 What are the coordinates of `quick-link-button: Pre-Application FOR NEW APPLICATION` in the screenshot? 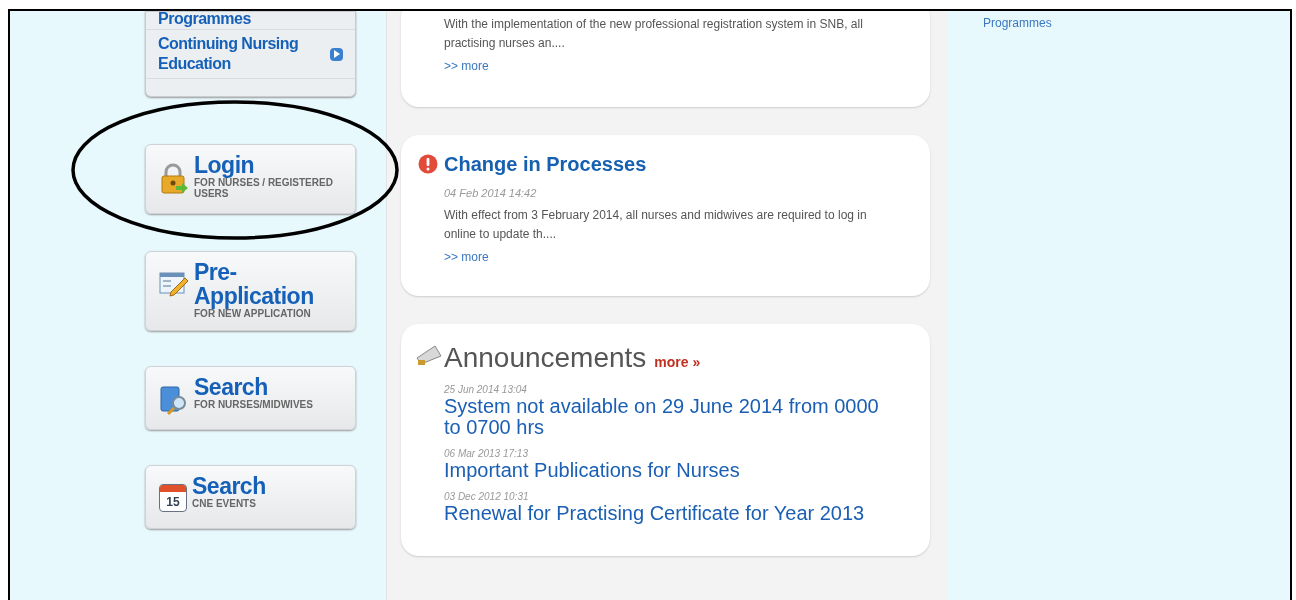 It's located at (250, 291).